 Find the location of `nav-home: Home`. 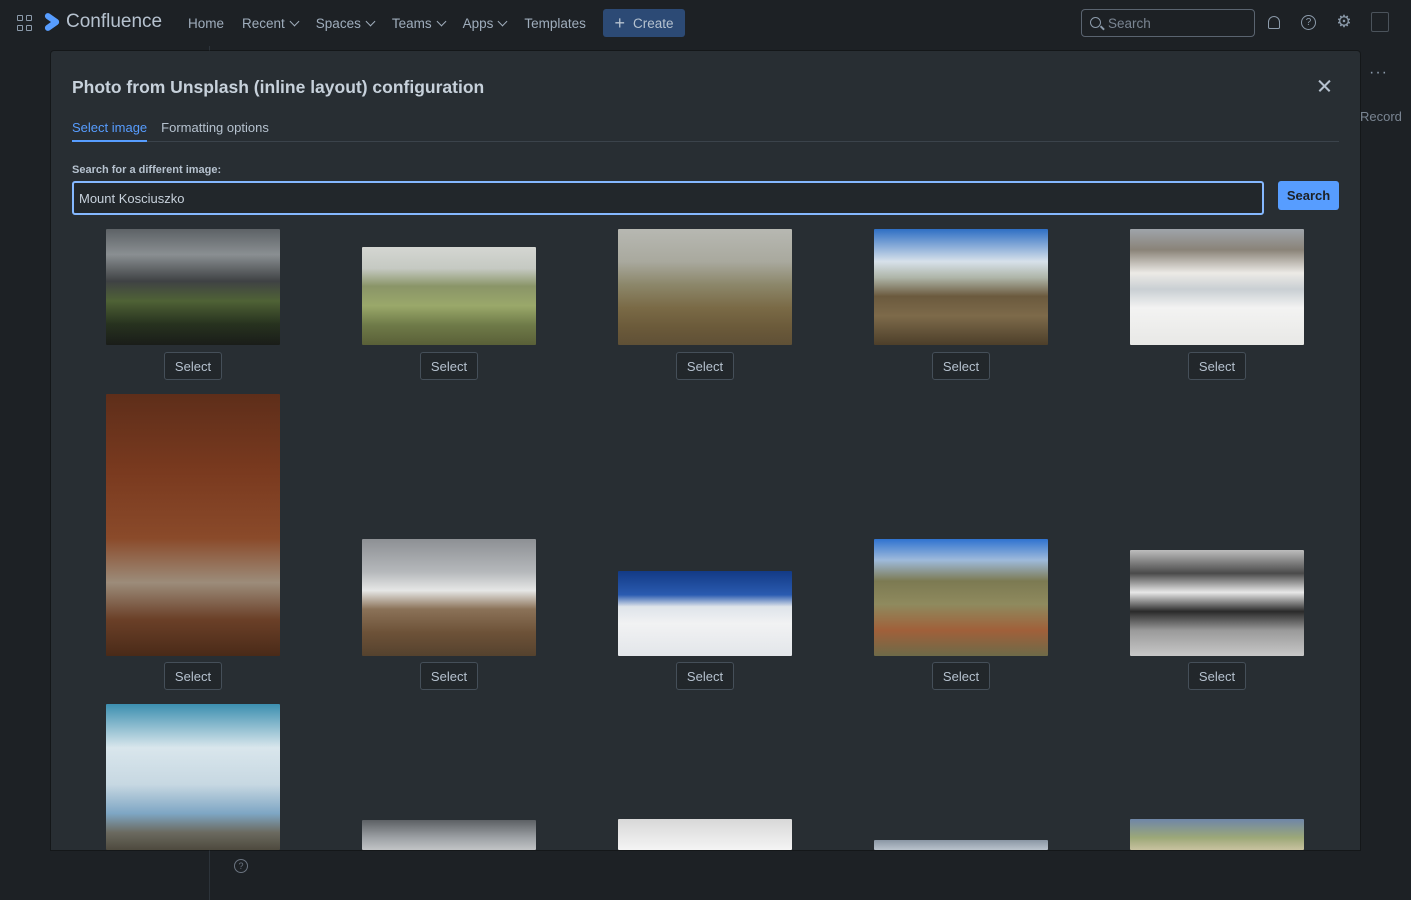

nav-home: Home is located at coordinates (206, 23).